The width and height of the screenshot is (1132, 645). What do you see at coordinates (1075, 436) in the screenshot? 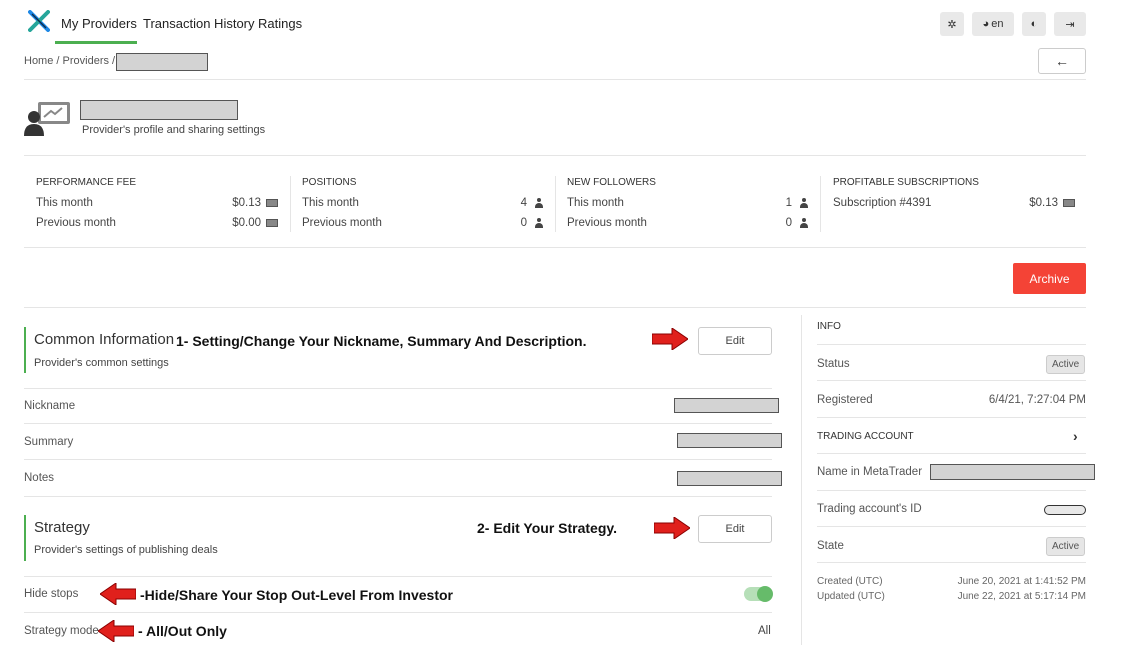
I see `chevron-right-icon: ›` at bounding box center [1075, 436].